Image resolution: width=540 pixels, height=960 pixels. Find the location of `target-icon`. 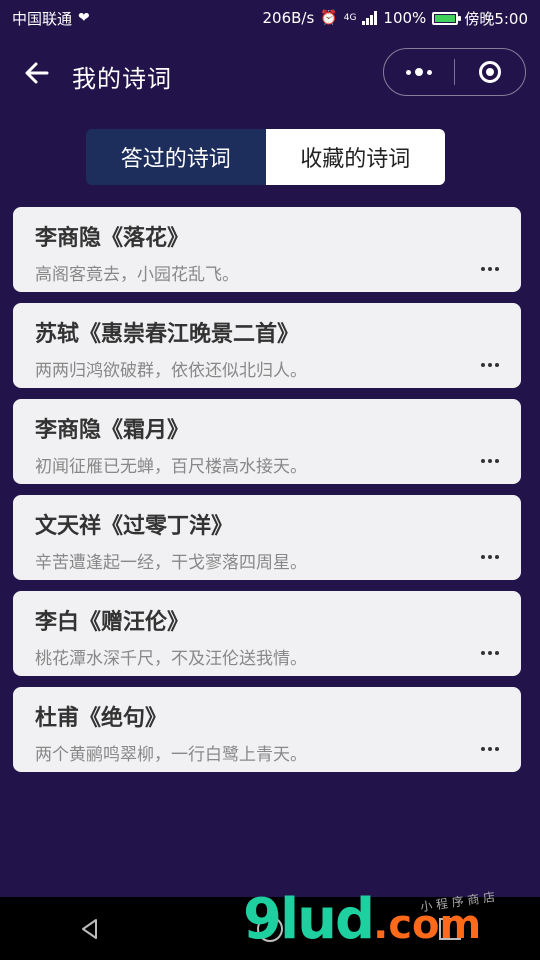

target-icon is located at coordinates (490, 72).